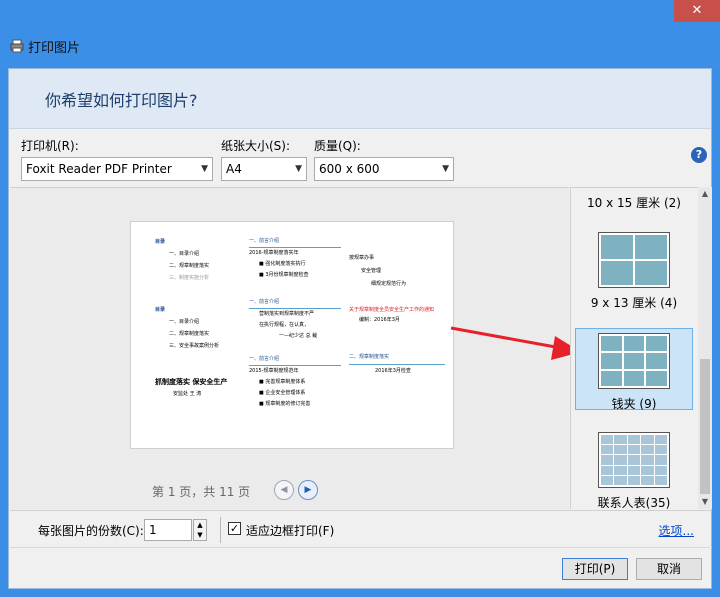 The image size is (720, 597). Describe the element at coordinates (274, 253) in the screenshot. I see `preview-text: 2016-规章制度落实年` at that location.